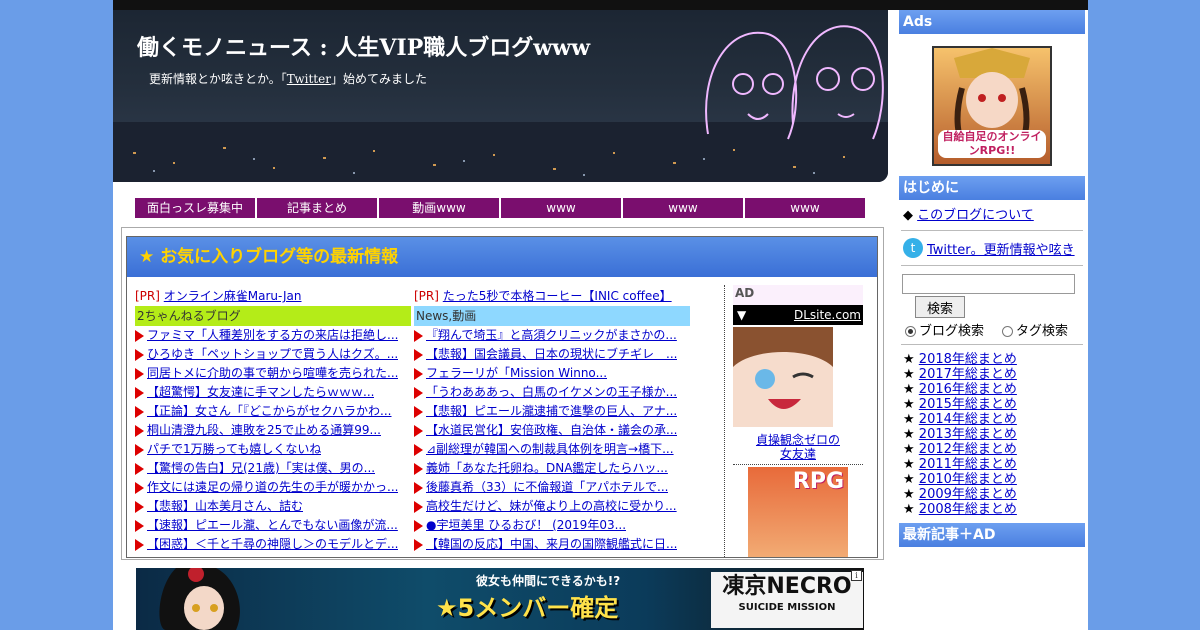  What do you see at coordinates (225, 506) in the screenshot?
I see `article-link: 【悲報】山本美月さん、詰む` at bounding box center [225, 506].